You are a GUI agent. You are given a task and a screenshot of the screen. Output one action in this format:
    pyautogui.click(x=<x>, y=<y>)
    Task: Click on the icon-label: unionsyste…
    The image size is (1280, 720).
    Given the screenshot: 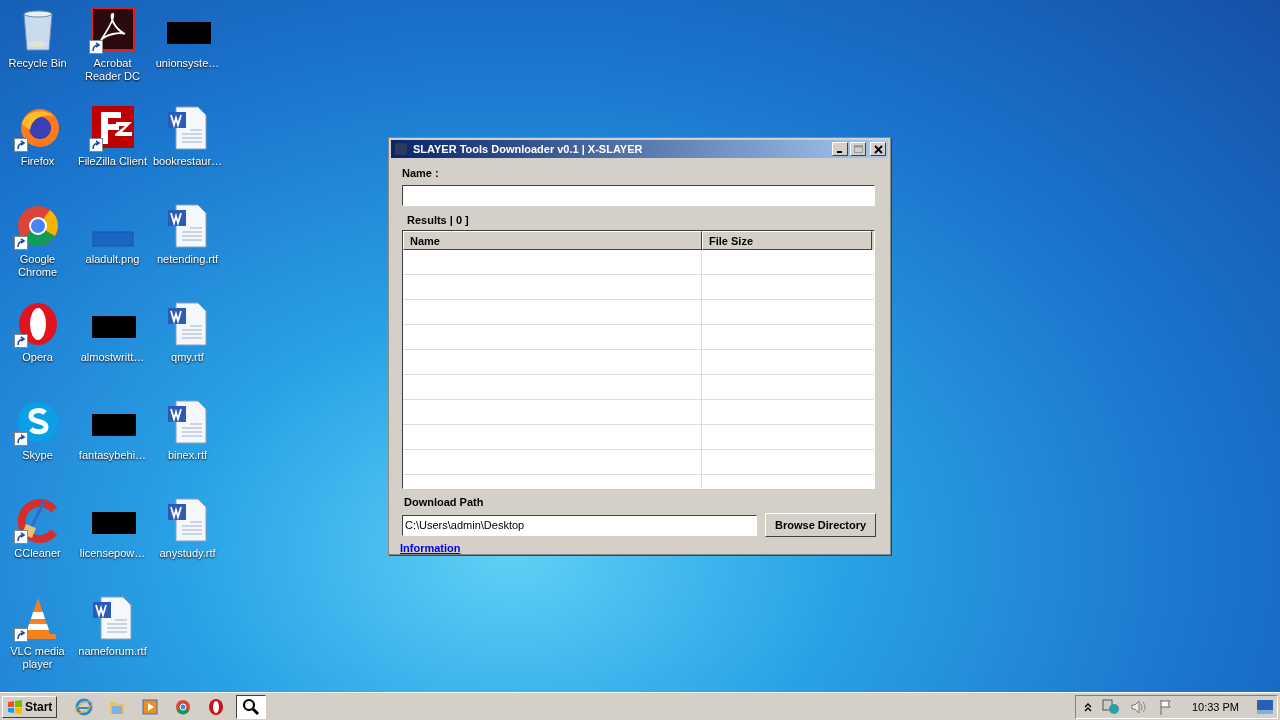 What is the action you would take?
    pyautogui.click(x=187, y=63)
    